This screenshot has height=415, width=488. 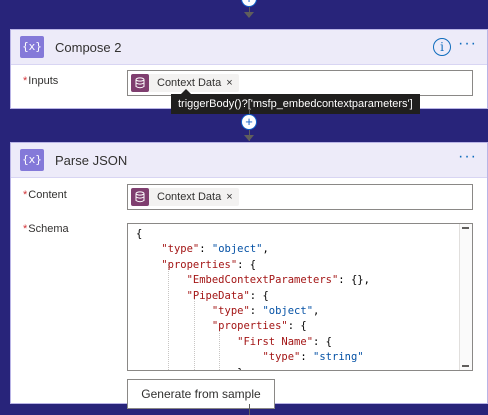 I want to click on schema-label: *Schema, so click(x=46, y=229).